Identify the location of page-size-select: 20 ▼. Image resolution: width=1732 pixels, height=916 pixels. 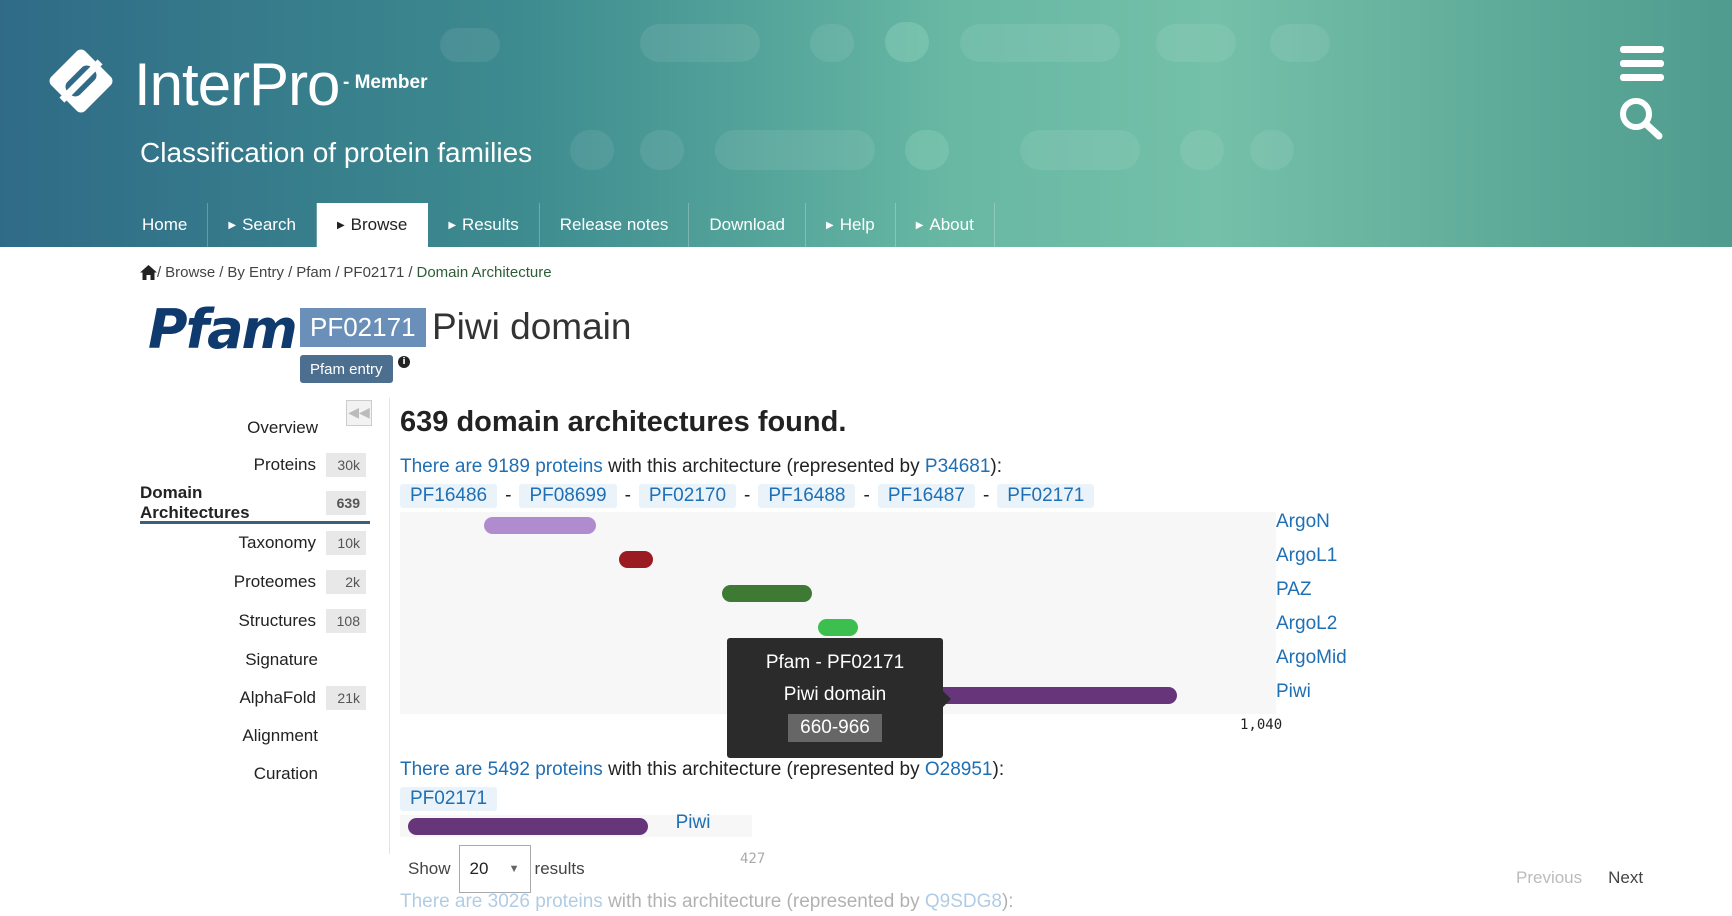
(494, 869).